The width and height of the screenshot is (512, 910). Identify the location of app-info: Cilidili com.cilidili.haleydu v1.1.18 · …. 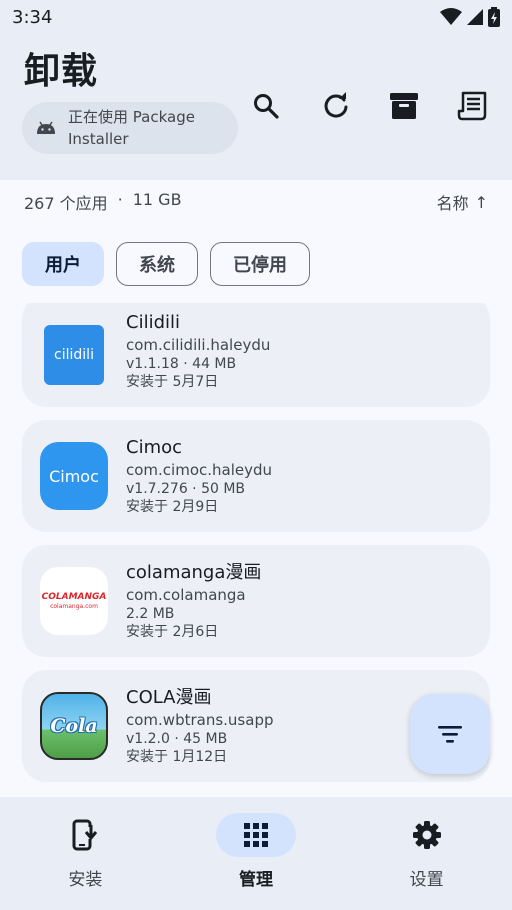
(198, 351).